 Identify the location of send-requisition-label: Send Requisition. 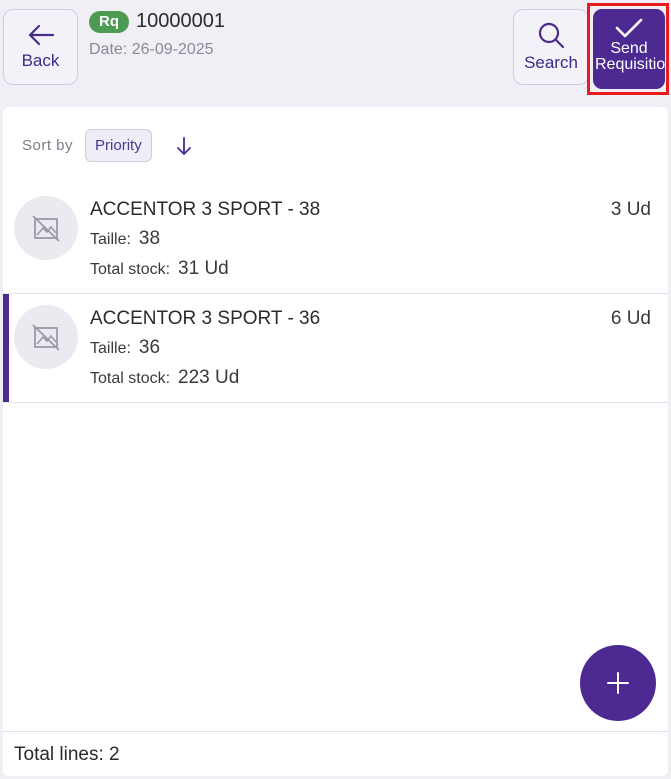
(630, 56).